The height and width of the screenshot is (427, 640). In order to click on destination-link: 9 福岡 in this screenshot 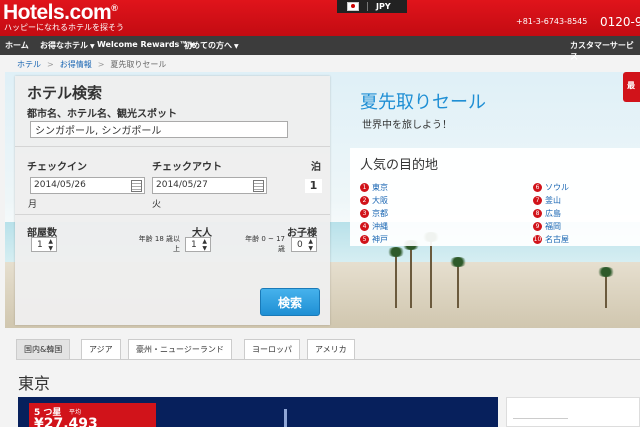, I will do `click(547, 226)`.